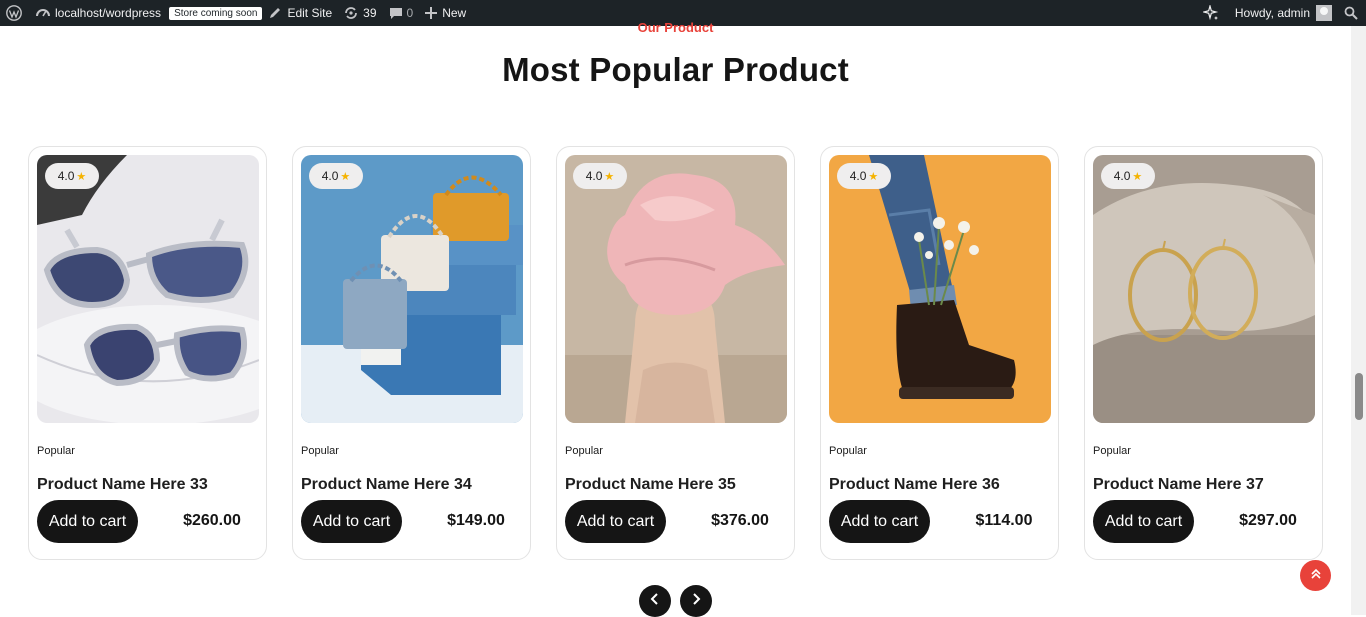  What do you see at coordinates (1358, 320) in the screenshot?
I see `page-scrollbar` at bounding box center [1358, 320].